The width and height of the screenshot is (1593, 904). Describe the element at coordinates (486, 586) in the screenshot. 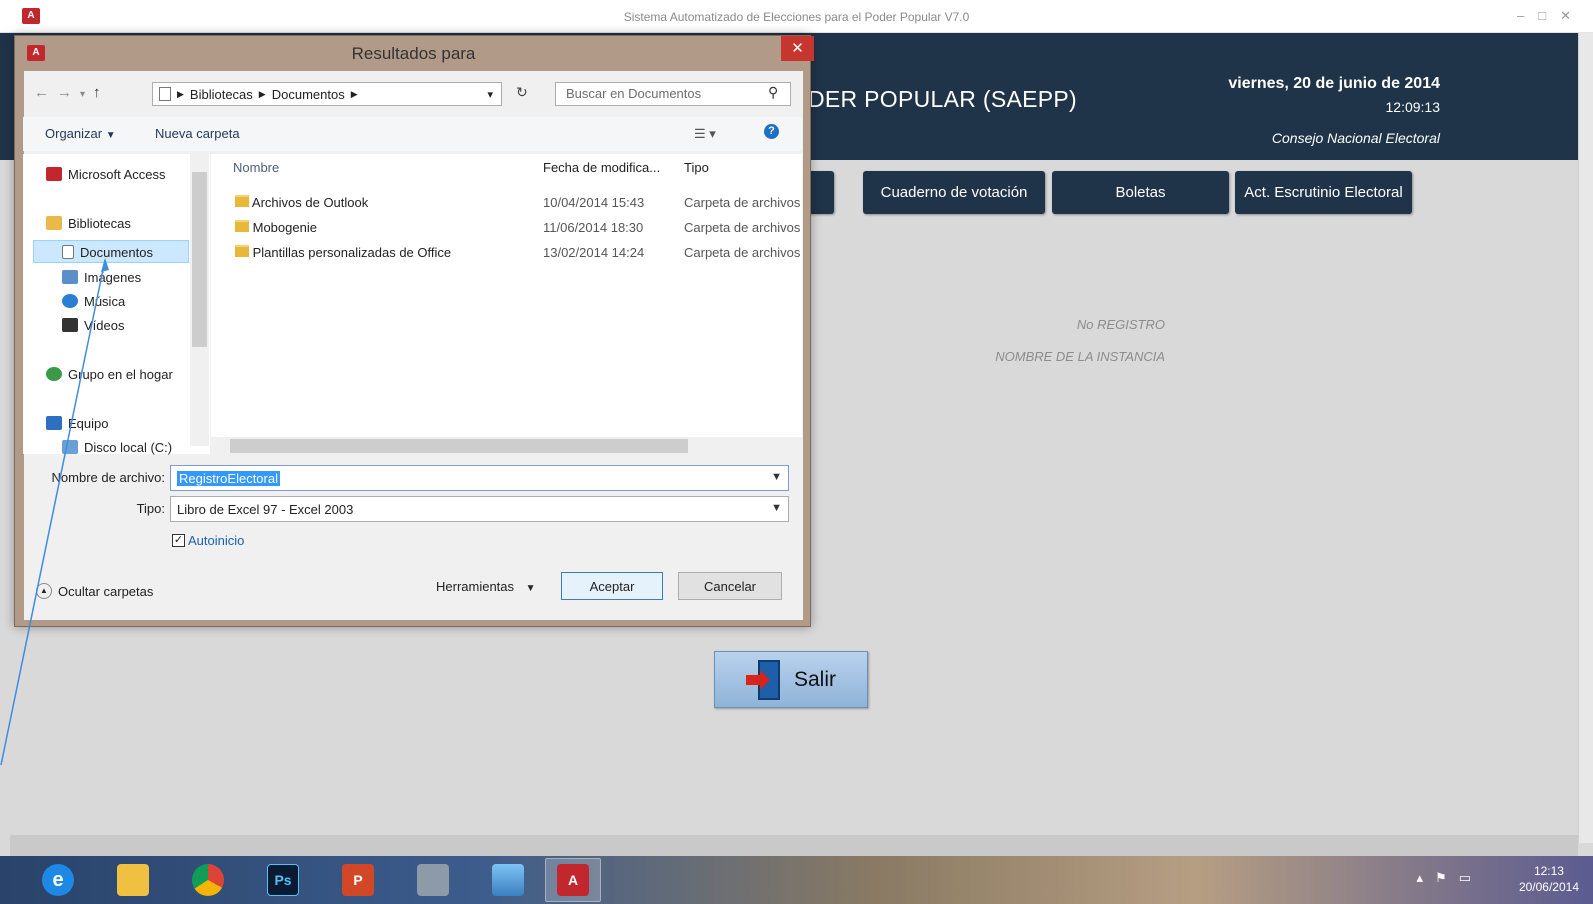

I see `tools-menu: Herramientas ▼` at that location.